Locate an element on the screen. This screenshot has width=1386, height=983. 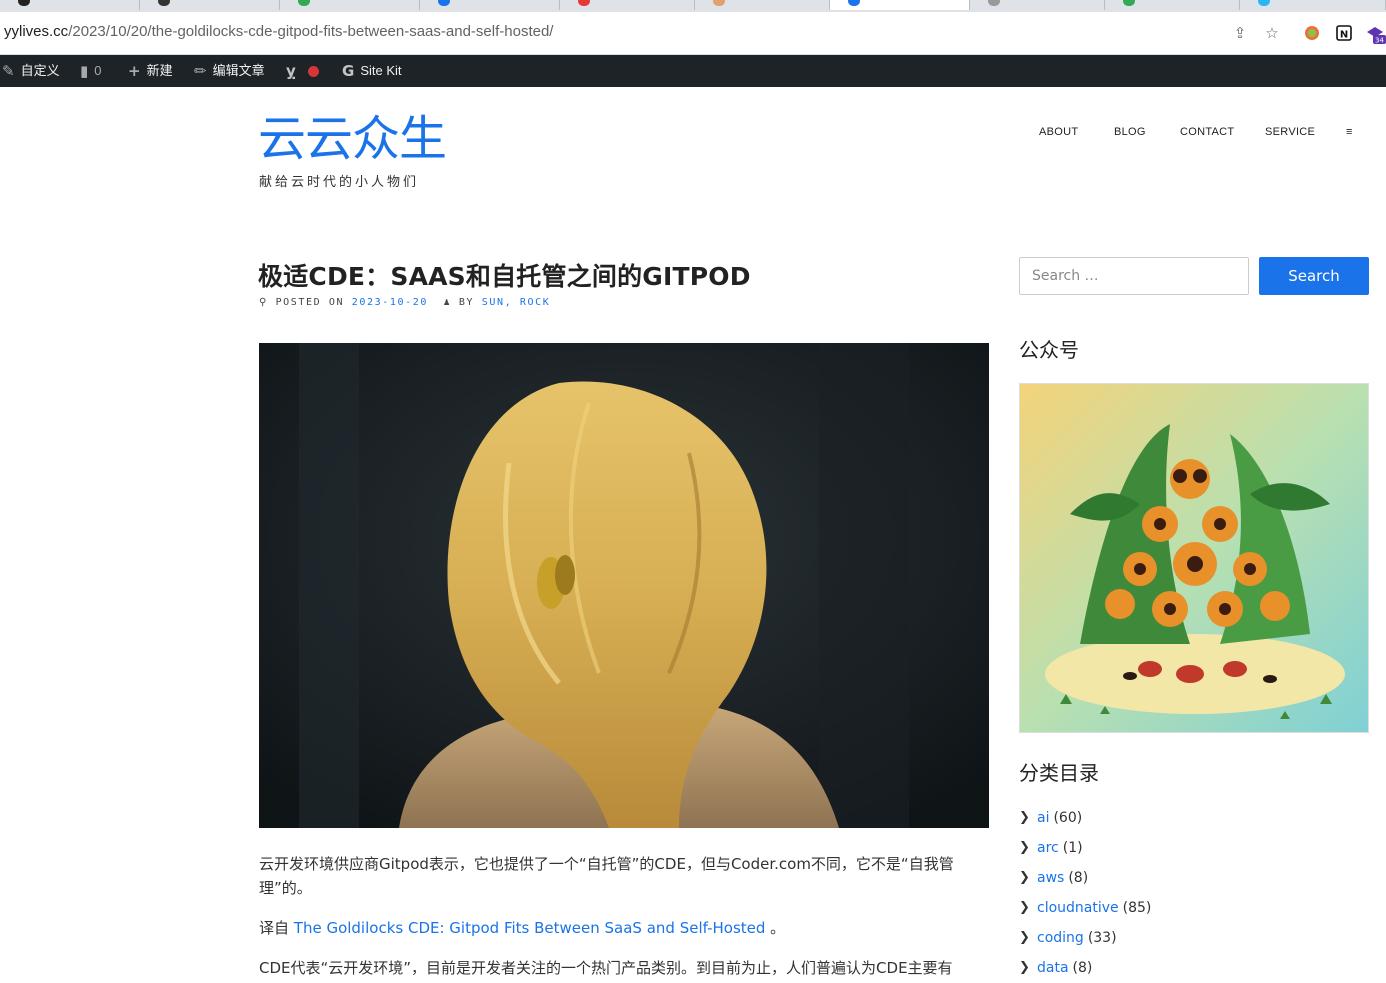
wechat-widget-title: 公众号 is located at coordinates (1049, 350).